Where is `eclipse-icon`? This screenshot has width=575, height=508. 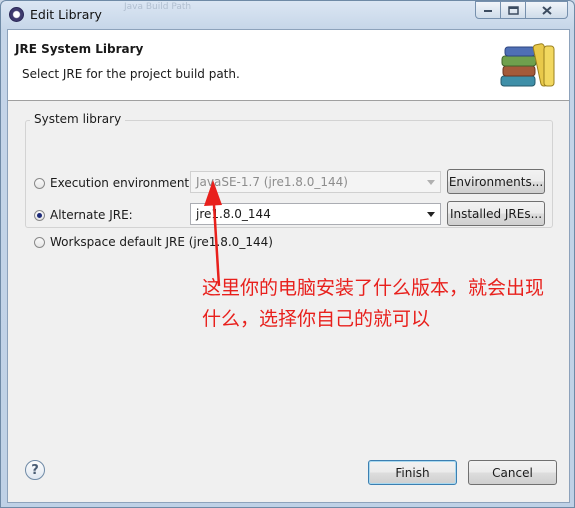
eclipse-icon is located at coordinates (16, 14).